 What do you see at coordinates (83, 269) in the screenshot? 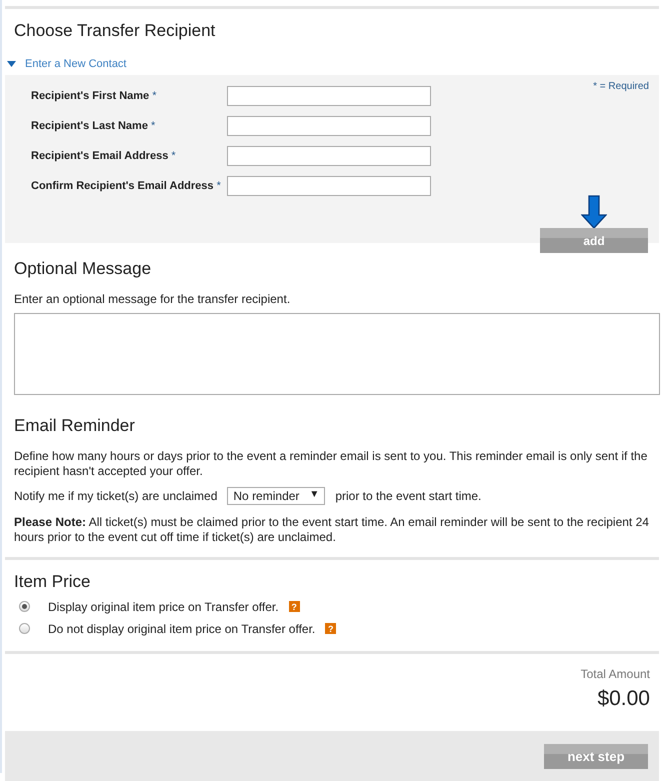
I see `section-title: Optional Message` at bounding box center [83, 269].